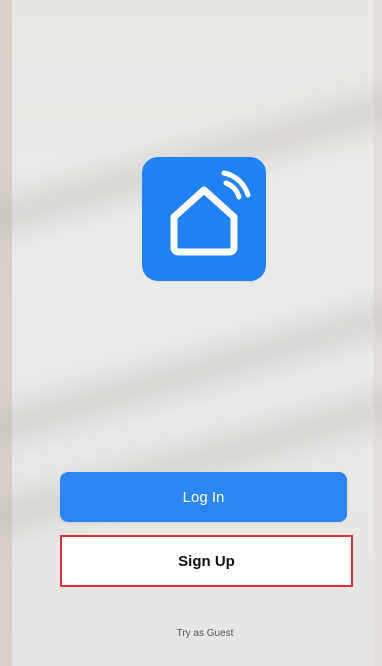 The width and height of the screenshot is (382, 666). Describe the element at coordinates (205, 633) in the screenshot. I see `try-as-guest-link: Try as Guest` at that location.